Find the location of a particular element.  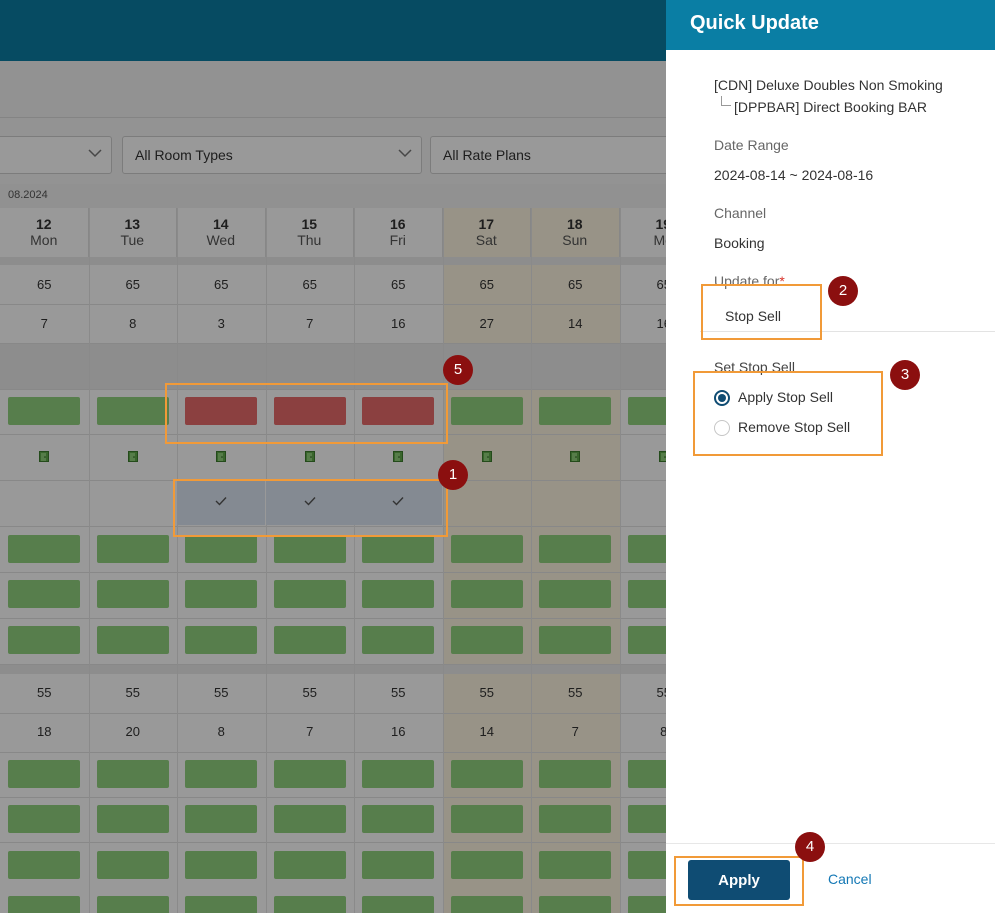

step-badge-2: 2 is located at coordinates (843, 291).